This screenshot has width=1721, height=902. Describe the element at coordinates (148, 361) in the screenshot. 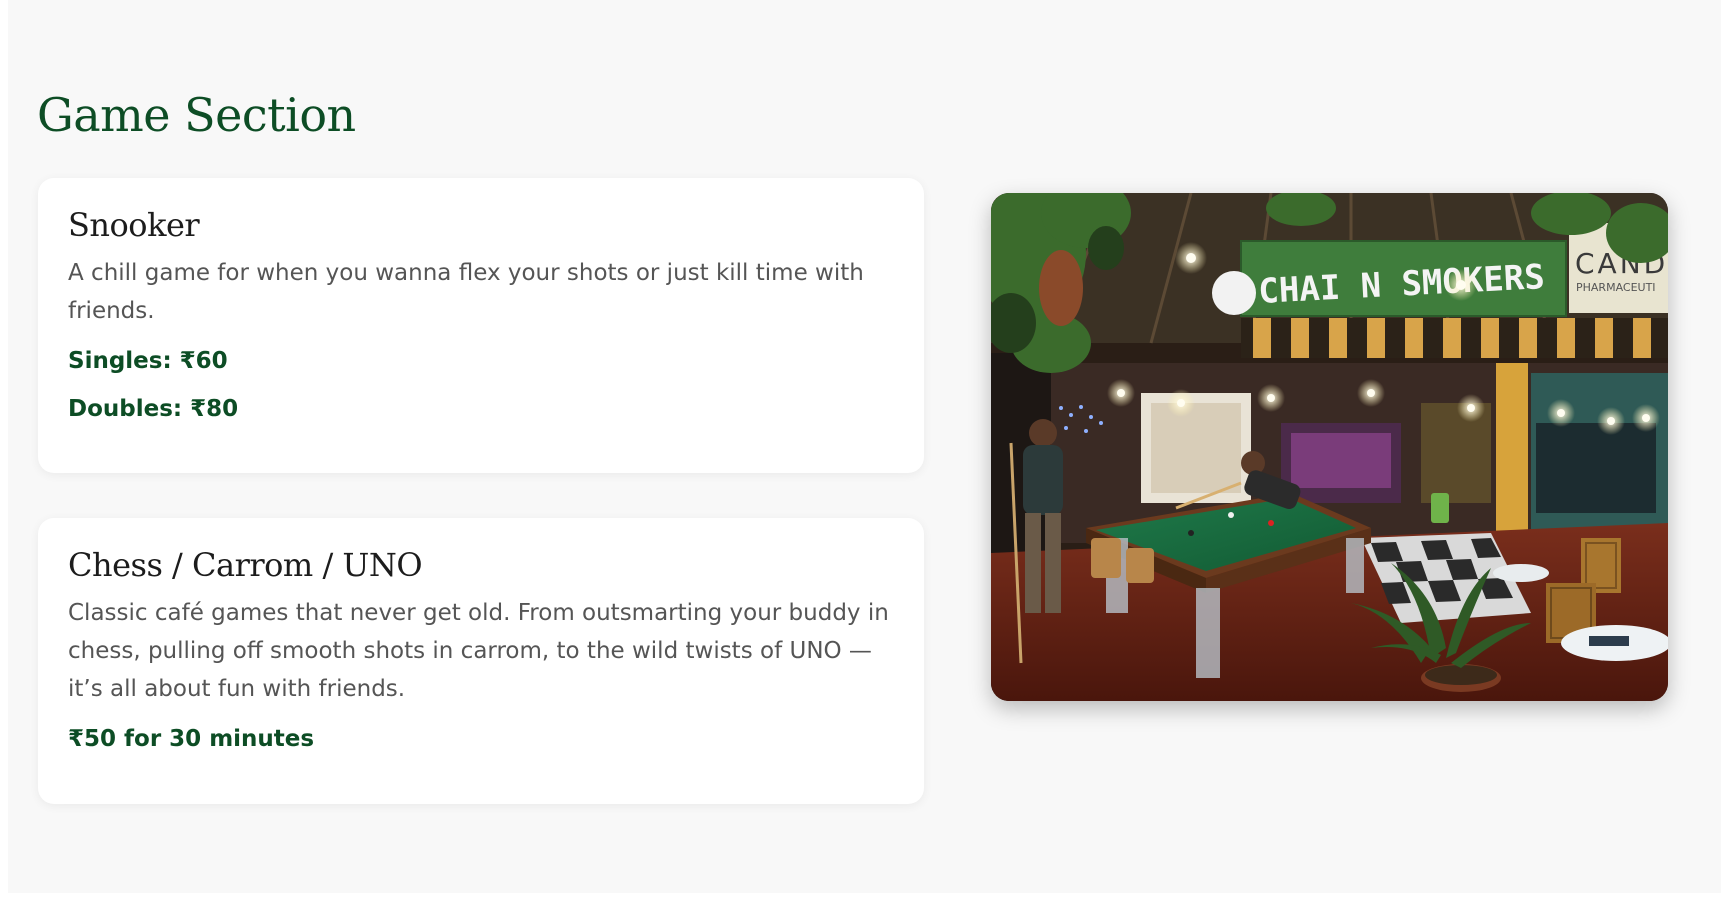

I see `price-singles: Singles: ₹60` at that location.